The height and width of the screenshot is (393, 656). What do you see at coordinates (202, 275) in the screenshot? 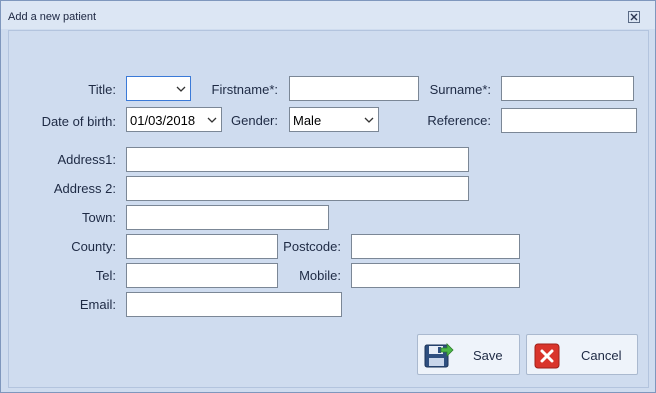
I see `tel-field` at bounding box center [202, 275].